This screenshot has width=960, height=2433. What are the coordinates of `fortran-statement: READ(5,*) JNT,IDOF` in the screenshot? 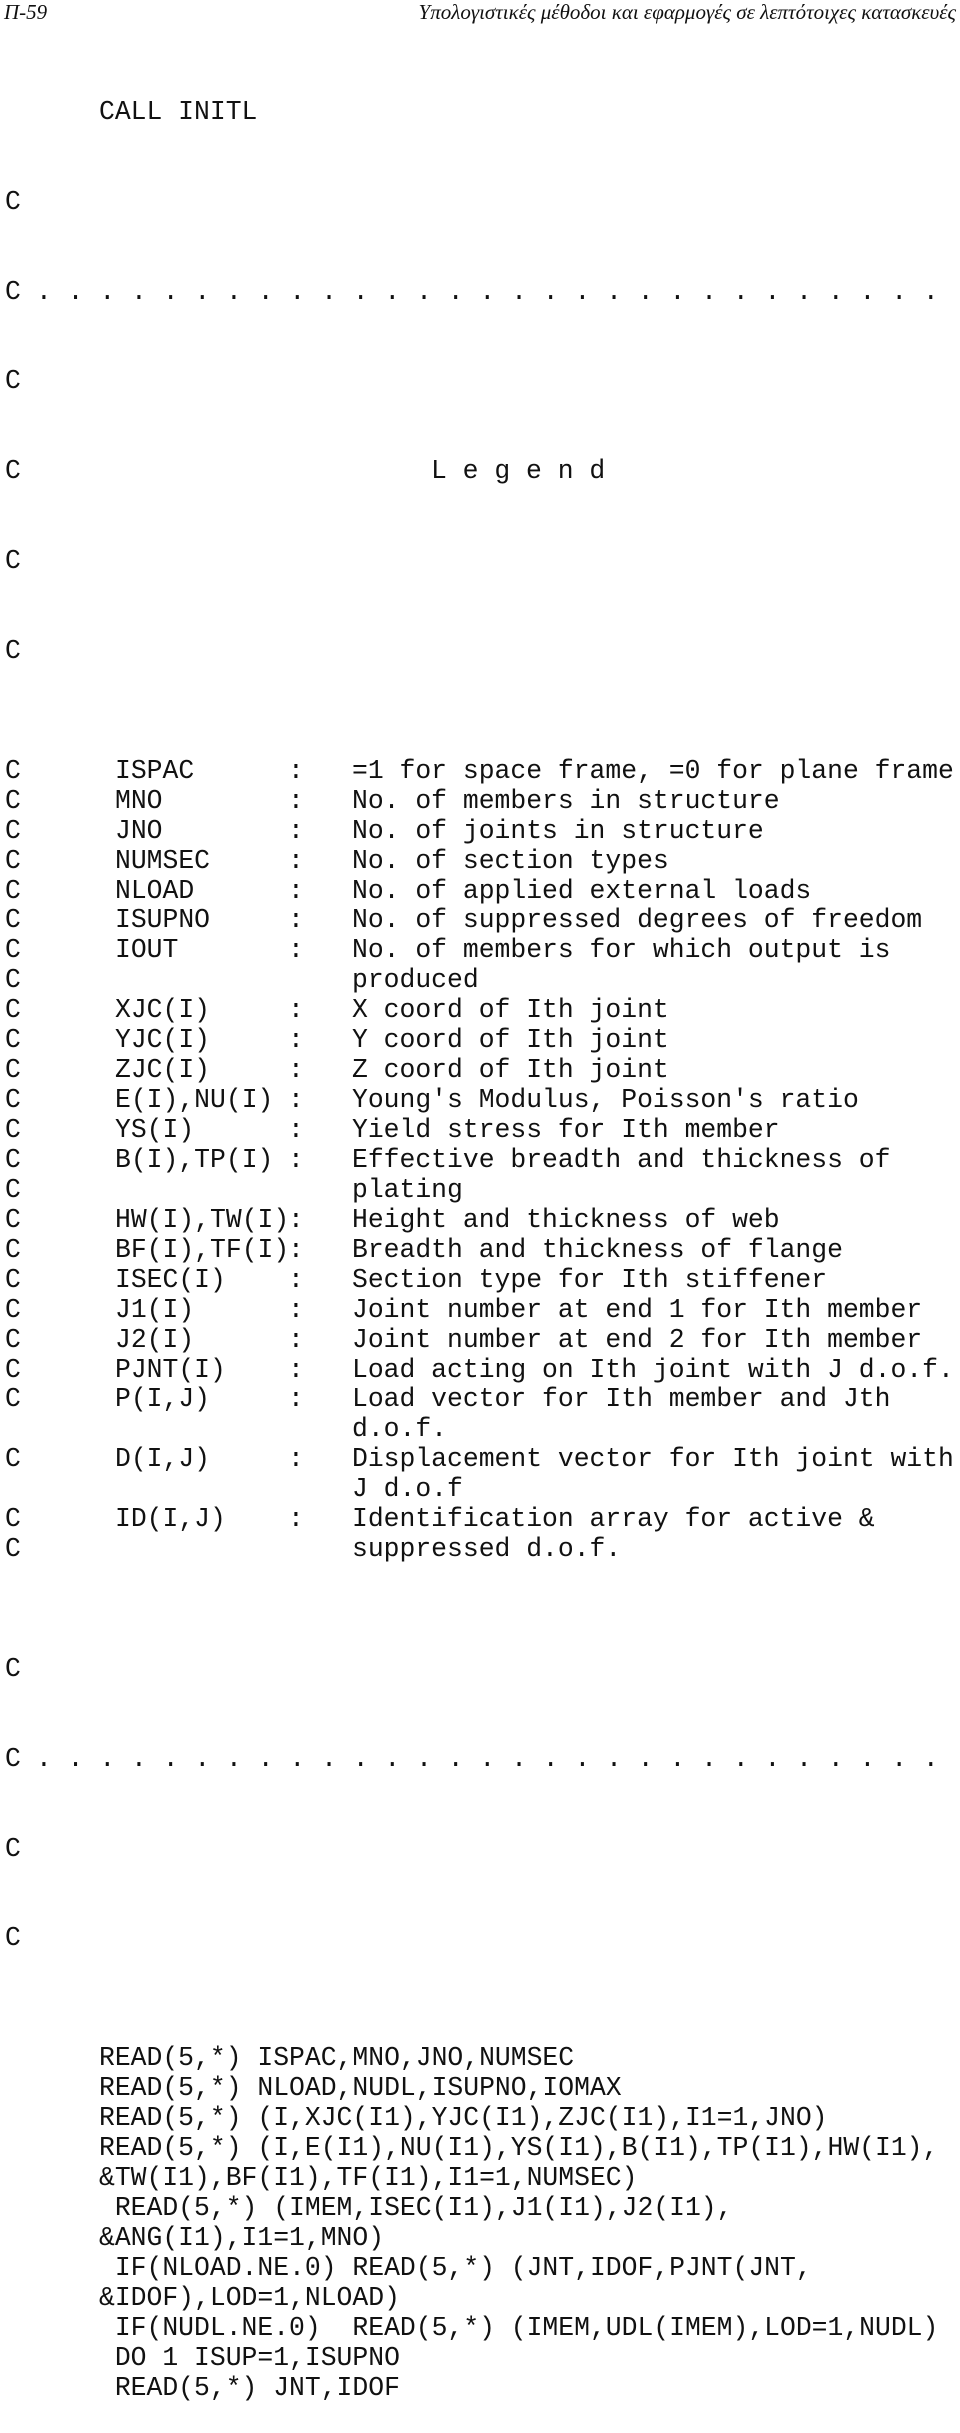 It's located at (249, 2387).